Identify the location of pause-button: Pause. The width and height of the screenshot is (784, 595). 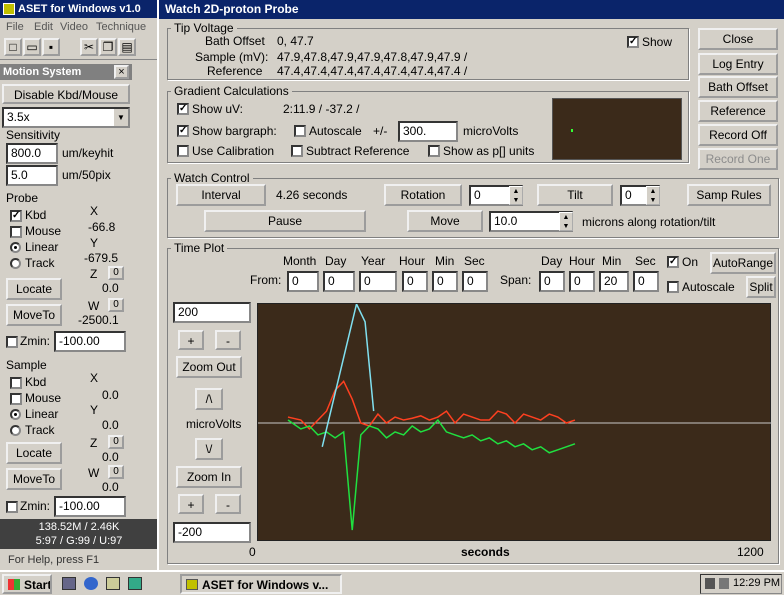
(285, 221).